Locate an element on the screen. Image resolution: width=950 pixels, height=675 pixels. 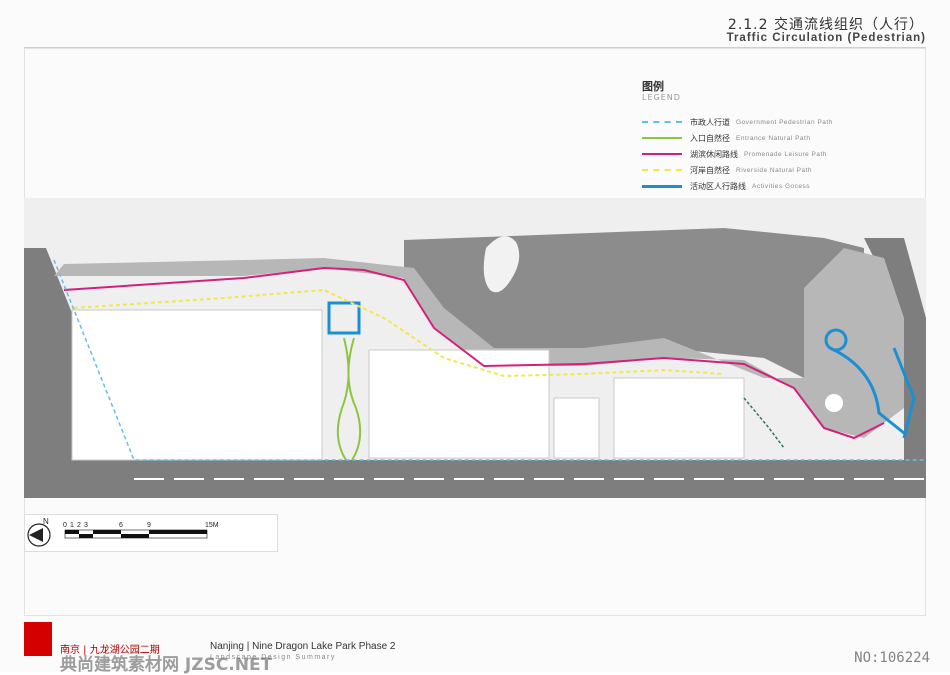
scale-bar-graphic: N 0 1 2 3 6 9 15M is located at coordinates (123, 532).